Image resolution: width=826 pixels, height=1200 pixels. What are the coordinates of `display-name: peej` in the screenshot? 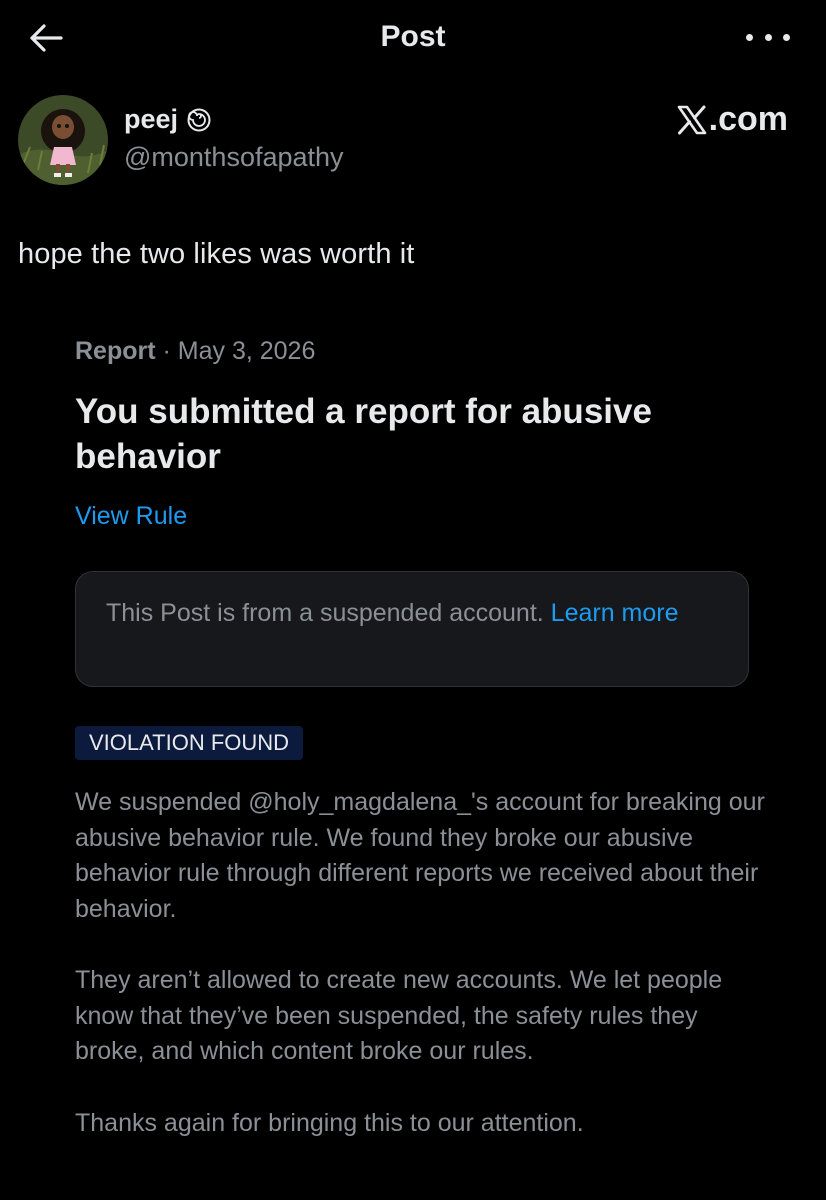 It's located at (168, 119).